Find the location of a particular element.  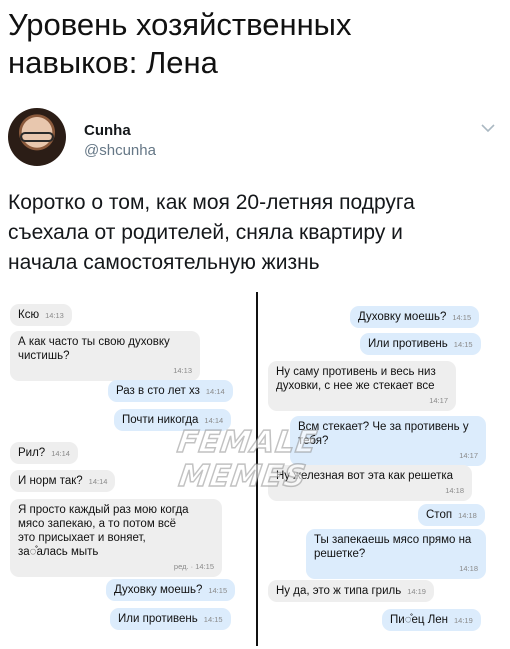

message-text: Раз в сто лет хз is located at coordinates (158, 391).